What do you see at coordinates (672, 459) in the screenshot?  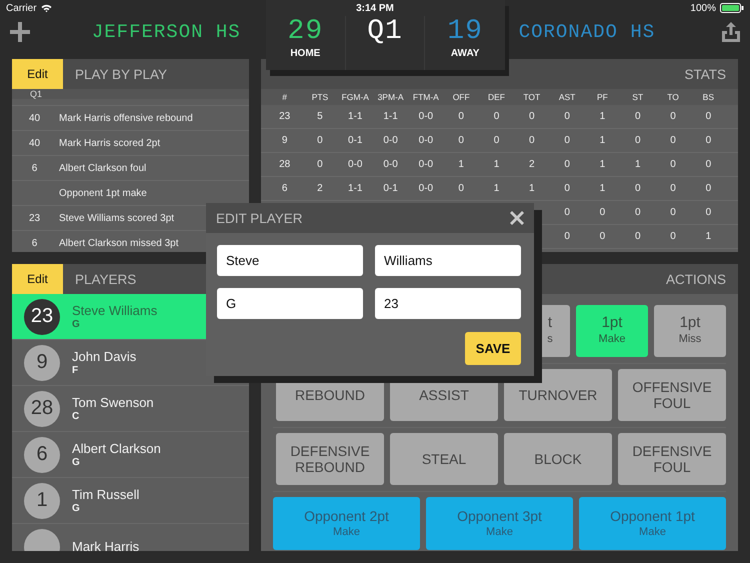 I see `action-button: DEFENSIVE FOUL` at bounding box center [672, 459].